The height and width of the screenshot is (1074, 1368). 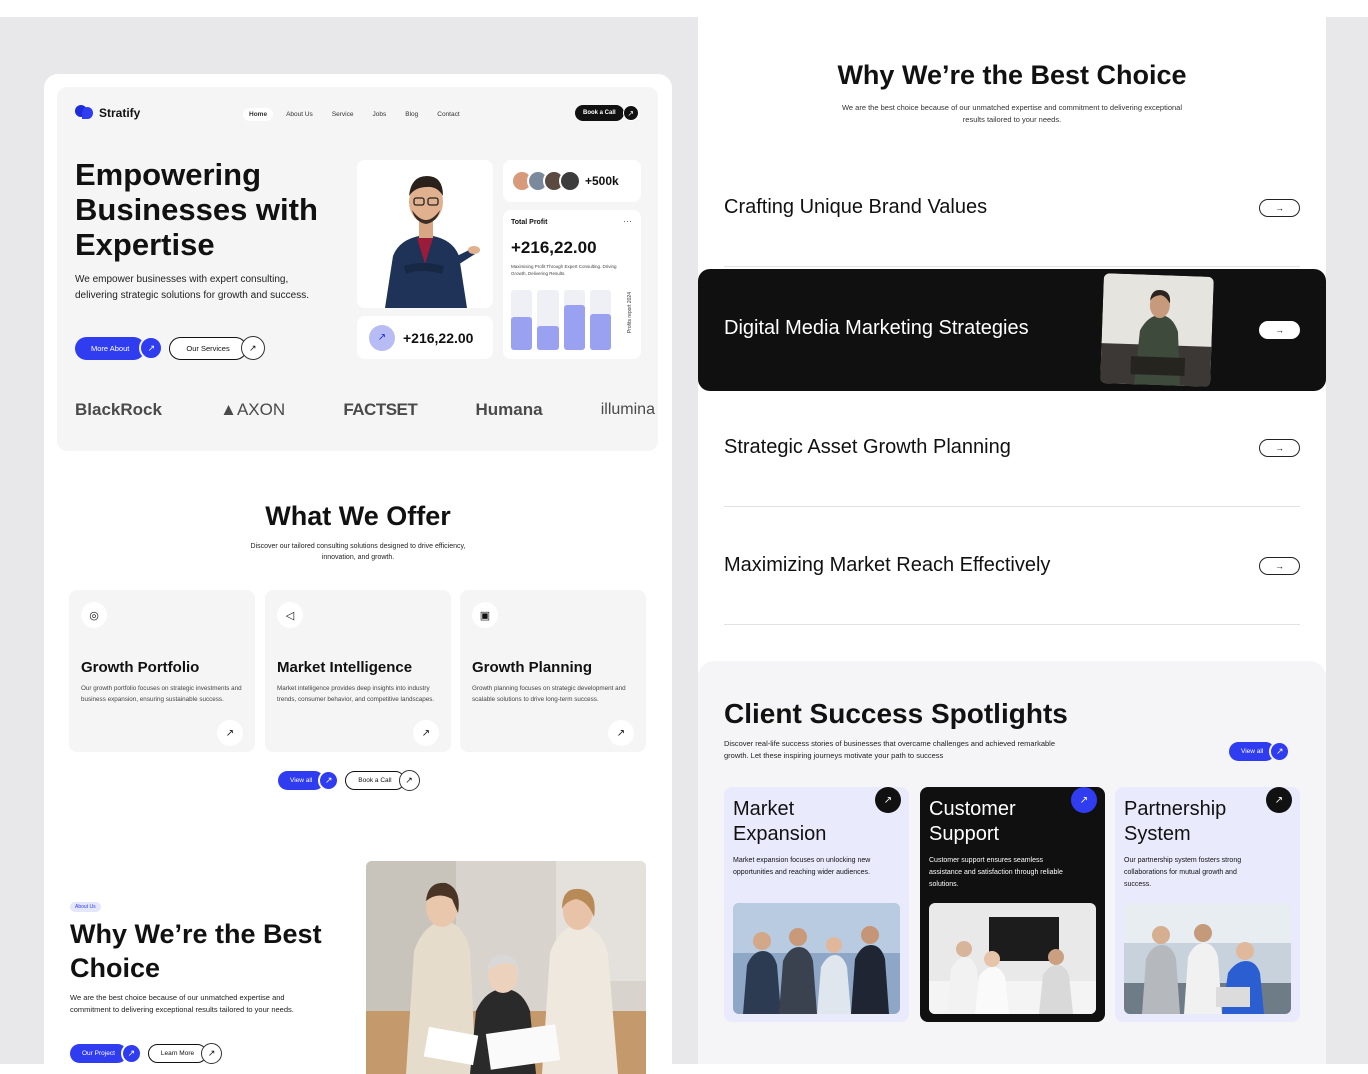 What do you see at coordinates (438, 337) in the screenshot?
I see `growth-stat-value: +216,22.00` at bounding box center [438, 337].